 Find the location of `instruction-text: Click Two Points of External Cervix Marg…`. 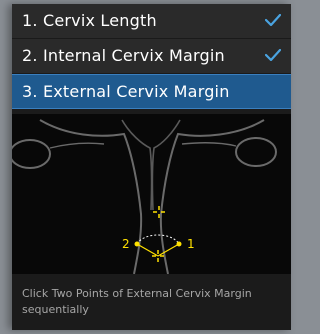

instruction-text: Click Two Points of External Cervix Marg… is located at coordinates (137, 301).